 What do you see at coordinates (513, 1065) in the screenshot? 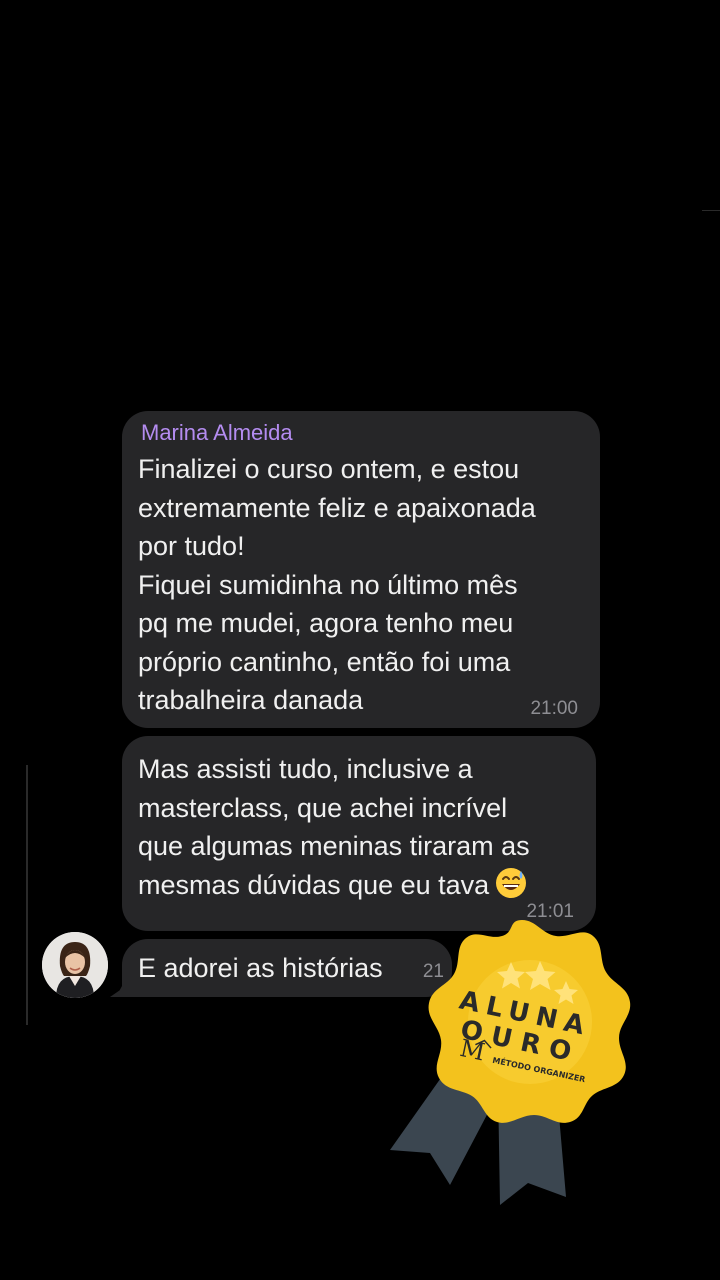
I see `aluna-ouro-badge: ALUNA OURO M MÉTODO ORGANIZER` at bounding box center [513, 1065].